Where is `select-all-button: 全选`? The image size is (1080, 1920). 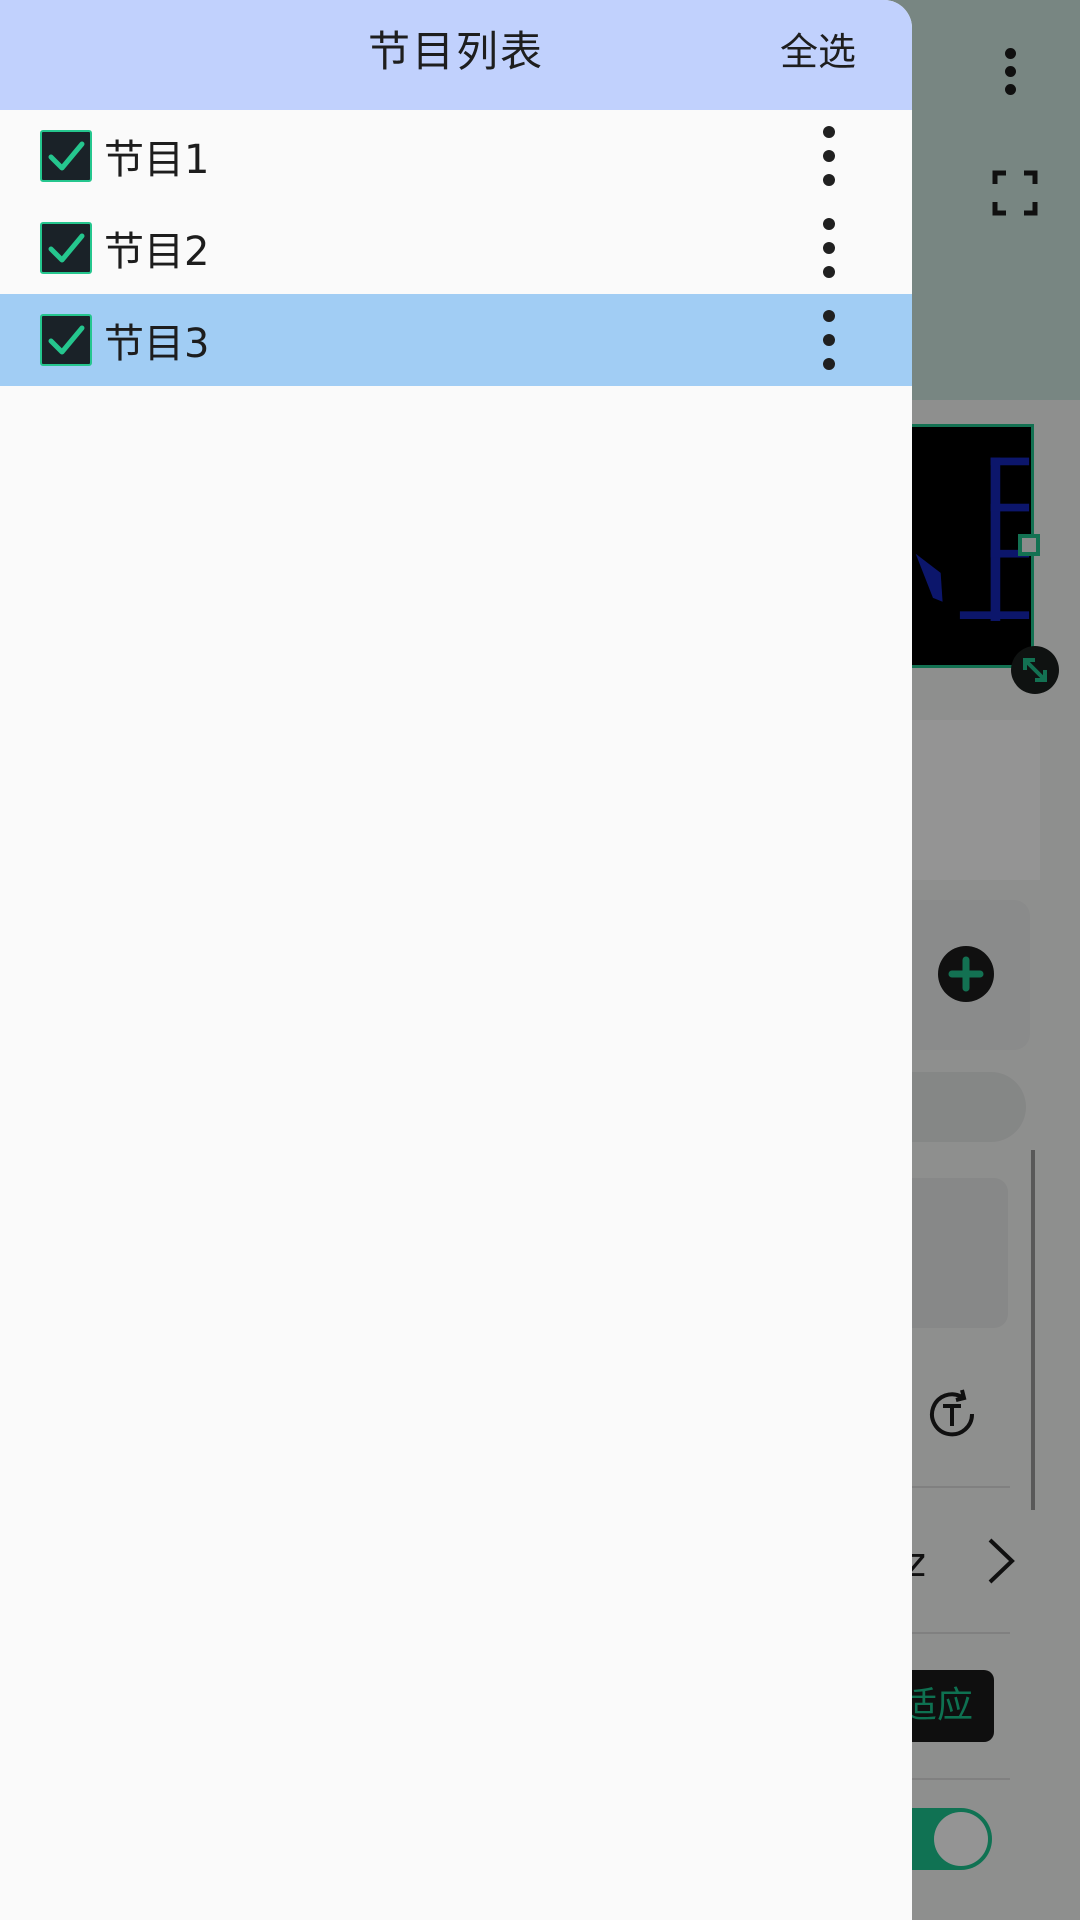 select-all-button: 全选 is located at coordinates (818, 52).